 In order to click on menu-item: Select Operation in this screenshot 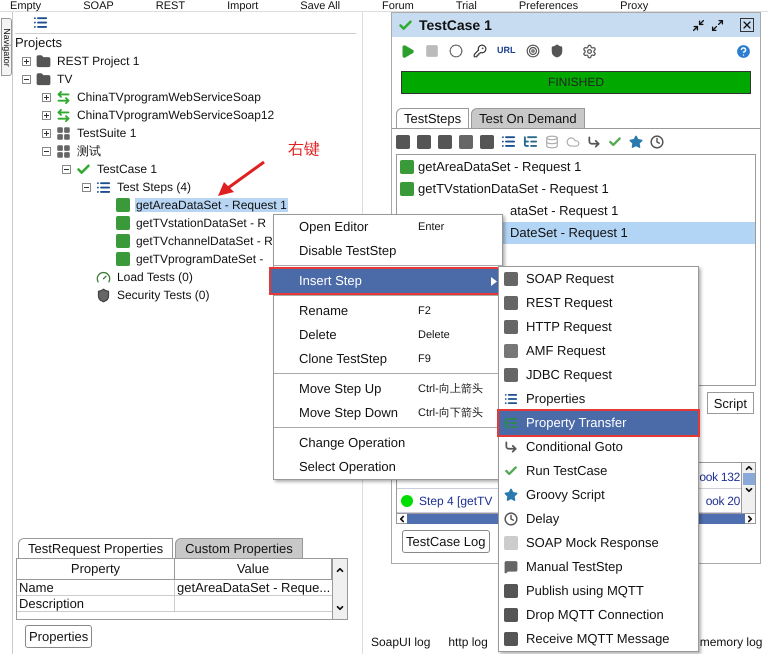, I will do `click(388, 467)`.